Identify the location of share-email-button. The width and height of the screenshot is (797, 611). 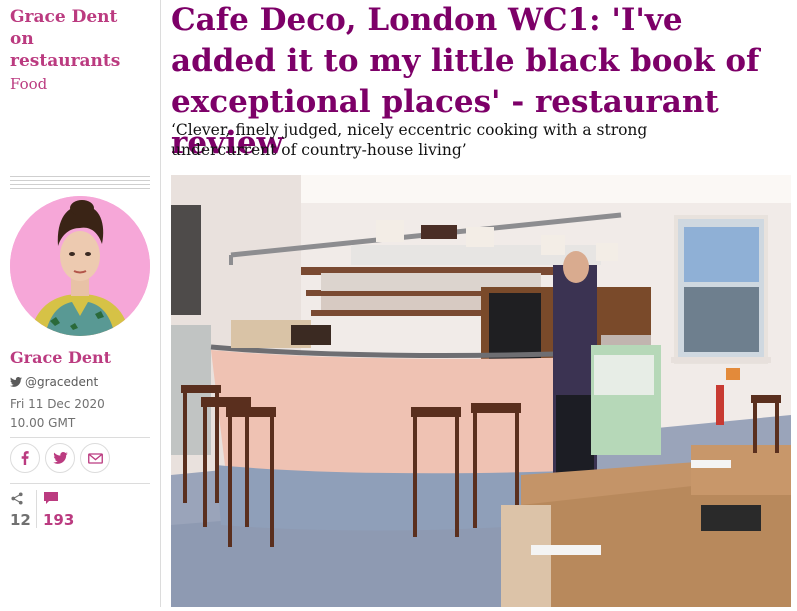
(95, 458).